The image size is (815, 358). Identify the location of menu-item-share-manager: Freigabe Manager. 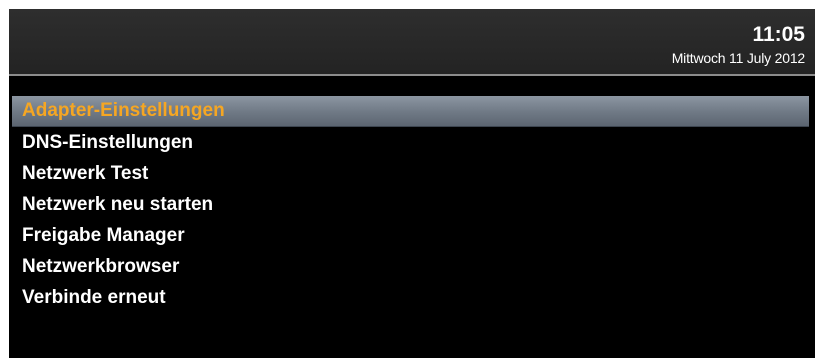
(410, 235).